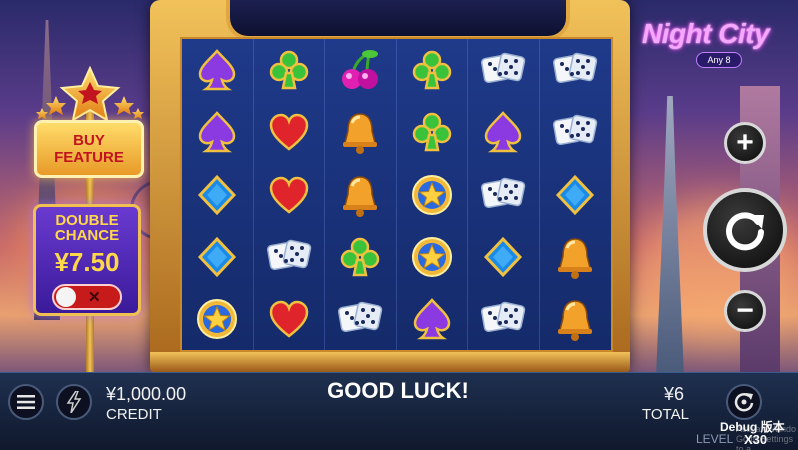 The image size is (798, 450). What do you see at coordinates (674, 394) in the screenshot?
I see `total-bet-value: ¥6` at bounding box center [674, 394].